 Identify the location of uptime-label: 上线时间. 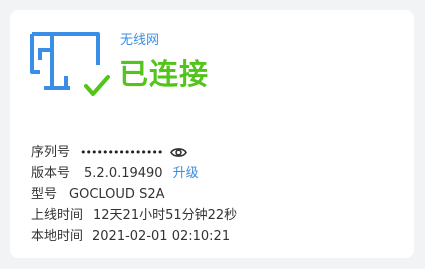
(57, 215).